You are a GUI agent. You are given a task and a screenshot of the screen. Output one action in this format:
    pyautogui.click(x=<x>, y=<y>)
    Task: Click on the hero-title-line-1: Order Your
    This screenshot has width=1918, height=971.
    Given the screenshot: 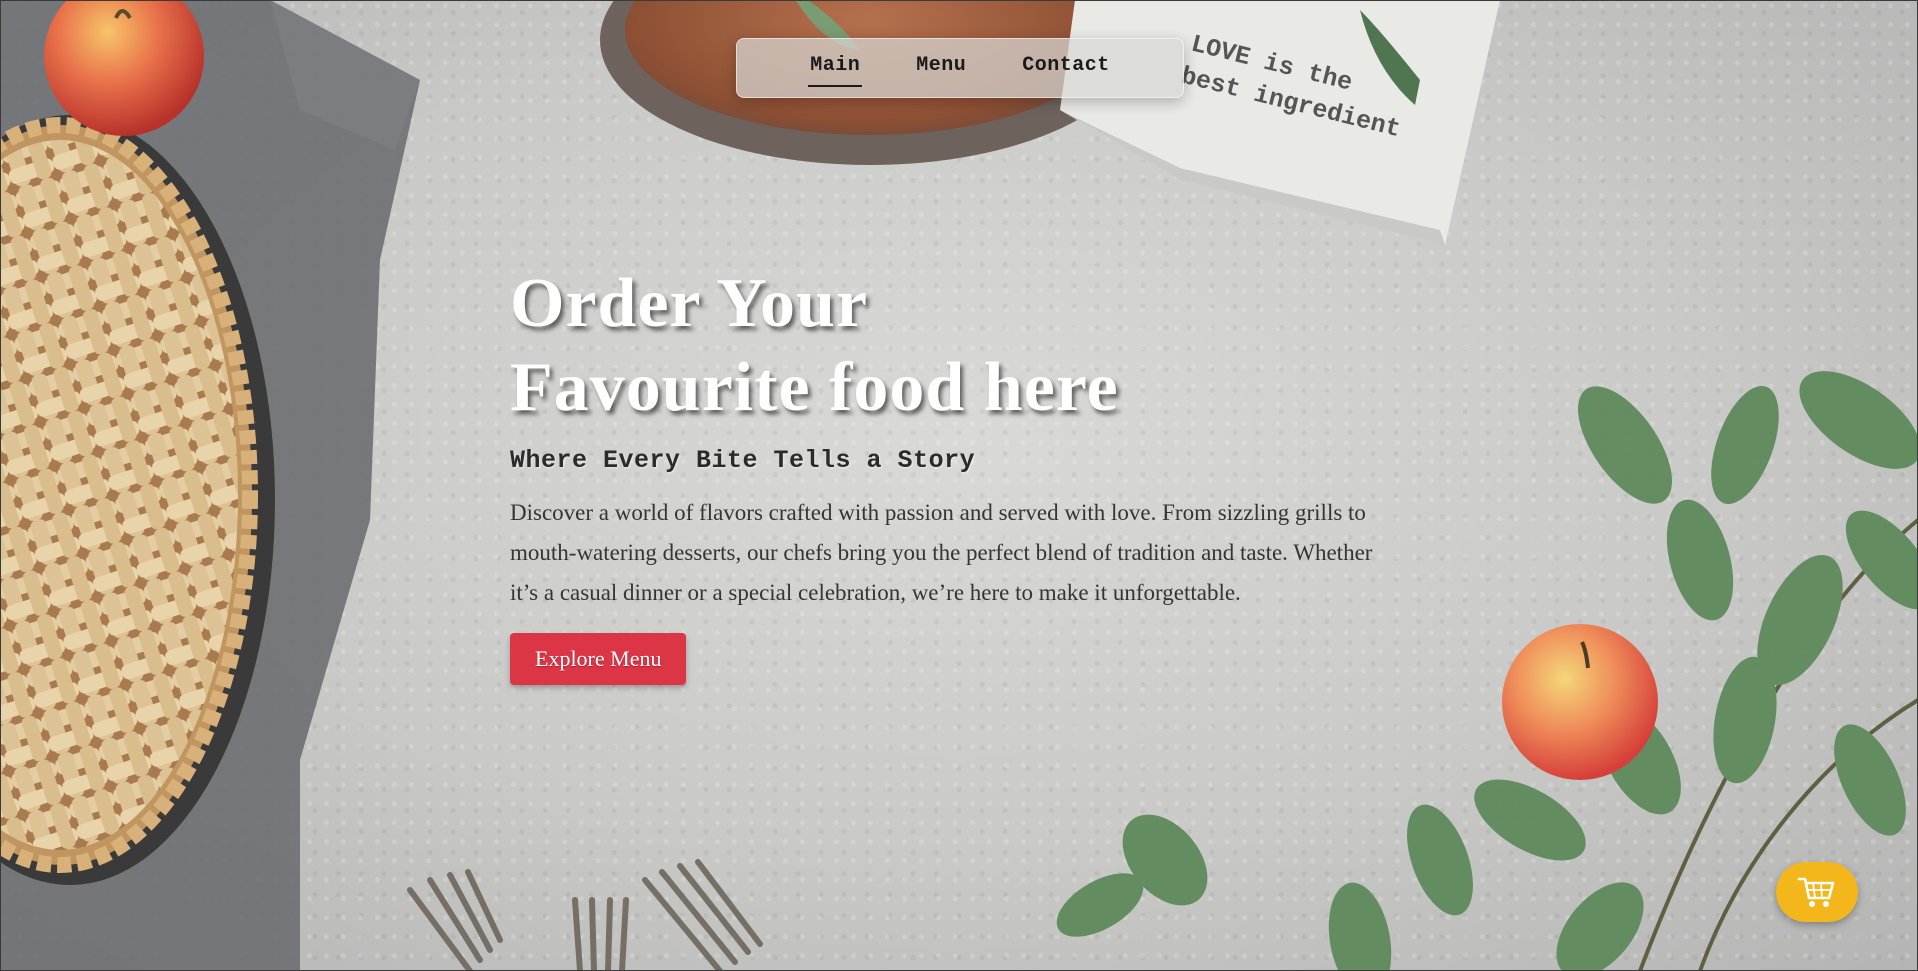 What is the action you would take?
    pyautogui.click(x=689, y=303)
    